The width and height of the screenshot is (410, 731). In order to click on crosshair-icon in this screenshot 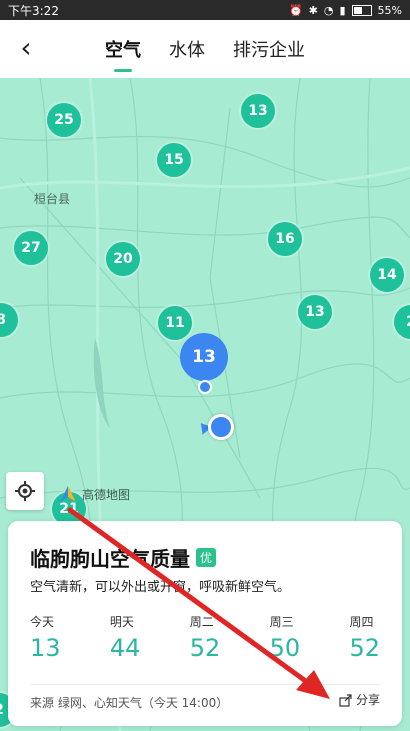, I will do `click(25, 491)`.